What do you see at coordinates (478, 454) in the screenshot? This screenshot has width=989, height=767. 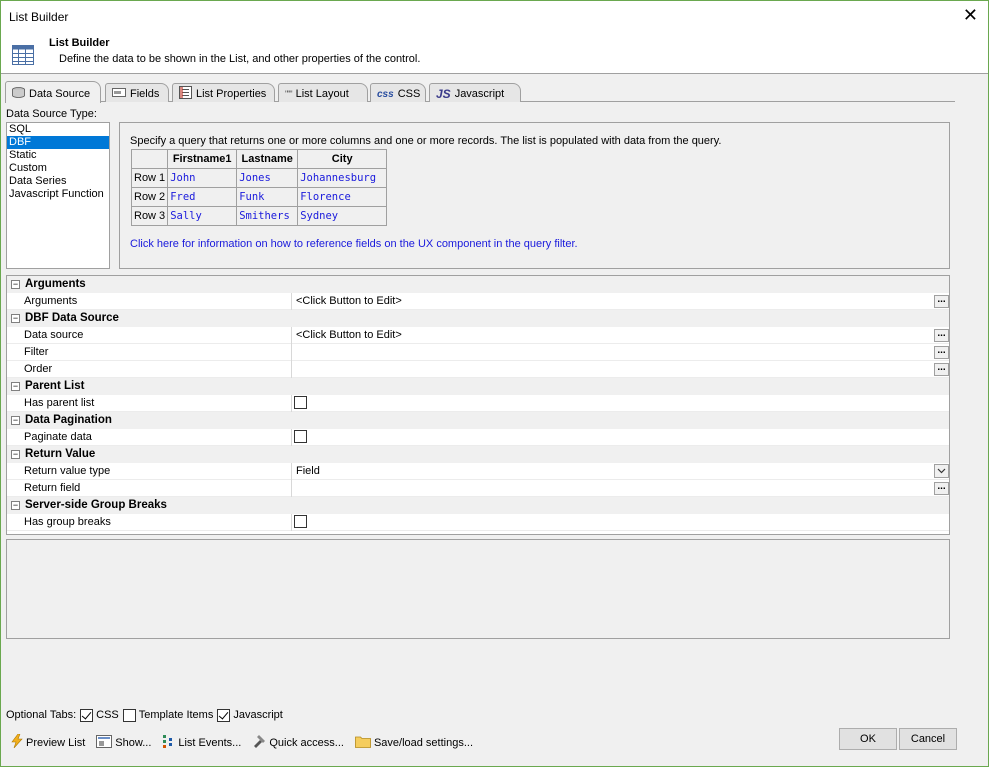 I see `group-return-value: − Return Value` at bounding box center [478, 454].